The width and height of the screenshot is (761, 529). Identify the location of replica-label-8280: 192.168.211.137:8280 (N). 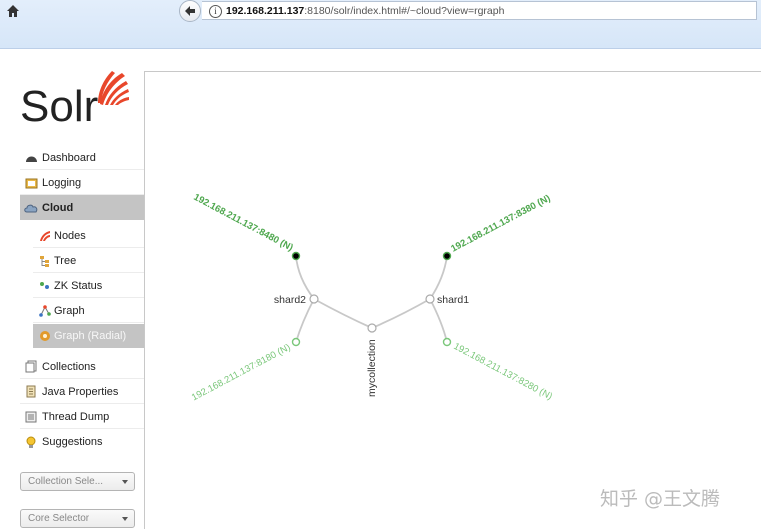
(503, 371).